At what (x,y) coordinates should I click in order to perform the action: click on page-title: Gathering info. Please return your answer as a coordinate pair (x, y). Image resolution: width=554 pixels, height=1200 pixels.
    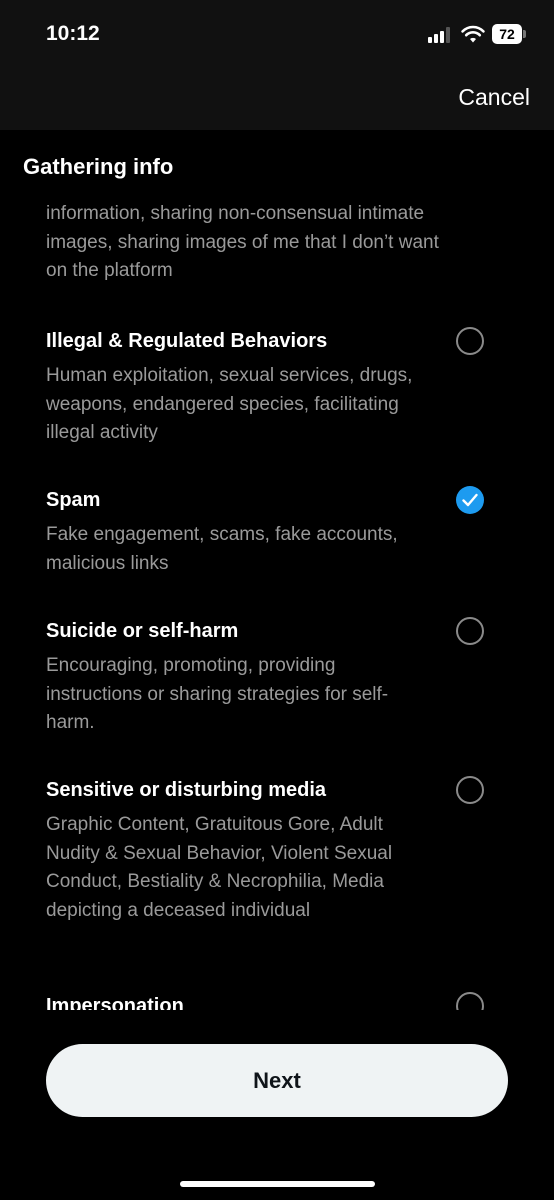
    Looking at the image, I should click on (98, 166).